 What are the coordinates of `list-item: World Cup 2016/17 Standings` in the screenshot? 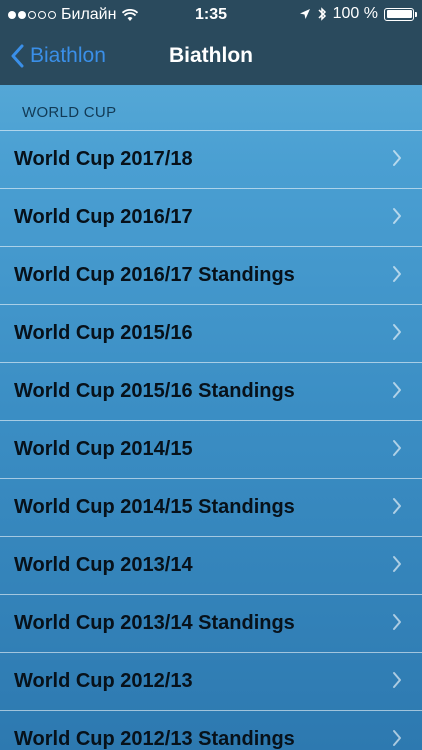 It's located at (211, 275).